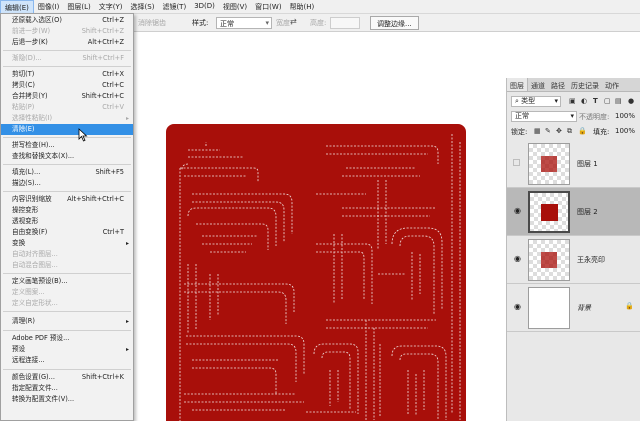 The height and width of the screenshot is (421, 640). What do you see at coordinates (67, 31) in the screenshot?
I see `menu-item-step-forward: 前进一步(W) Shift+Ctrl+Z` at bounding box center [67, 31].